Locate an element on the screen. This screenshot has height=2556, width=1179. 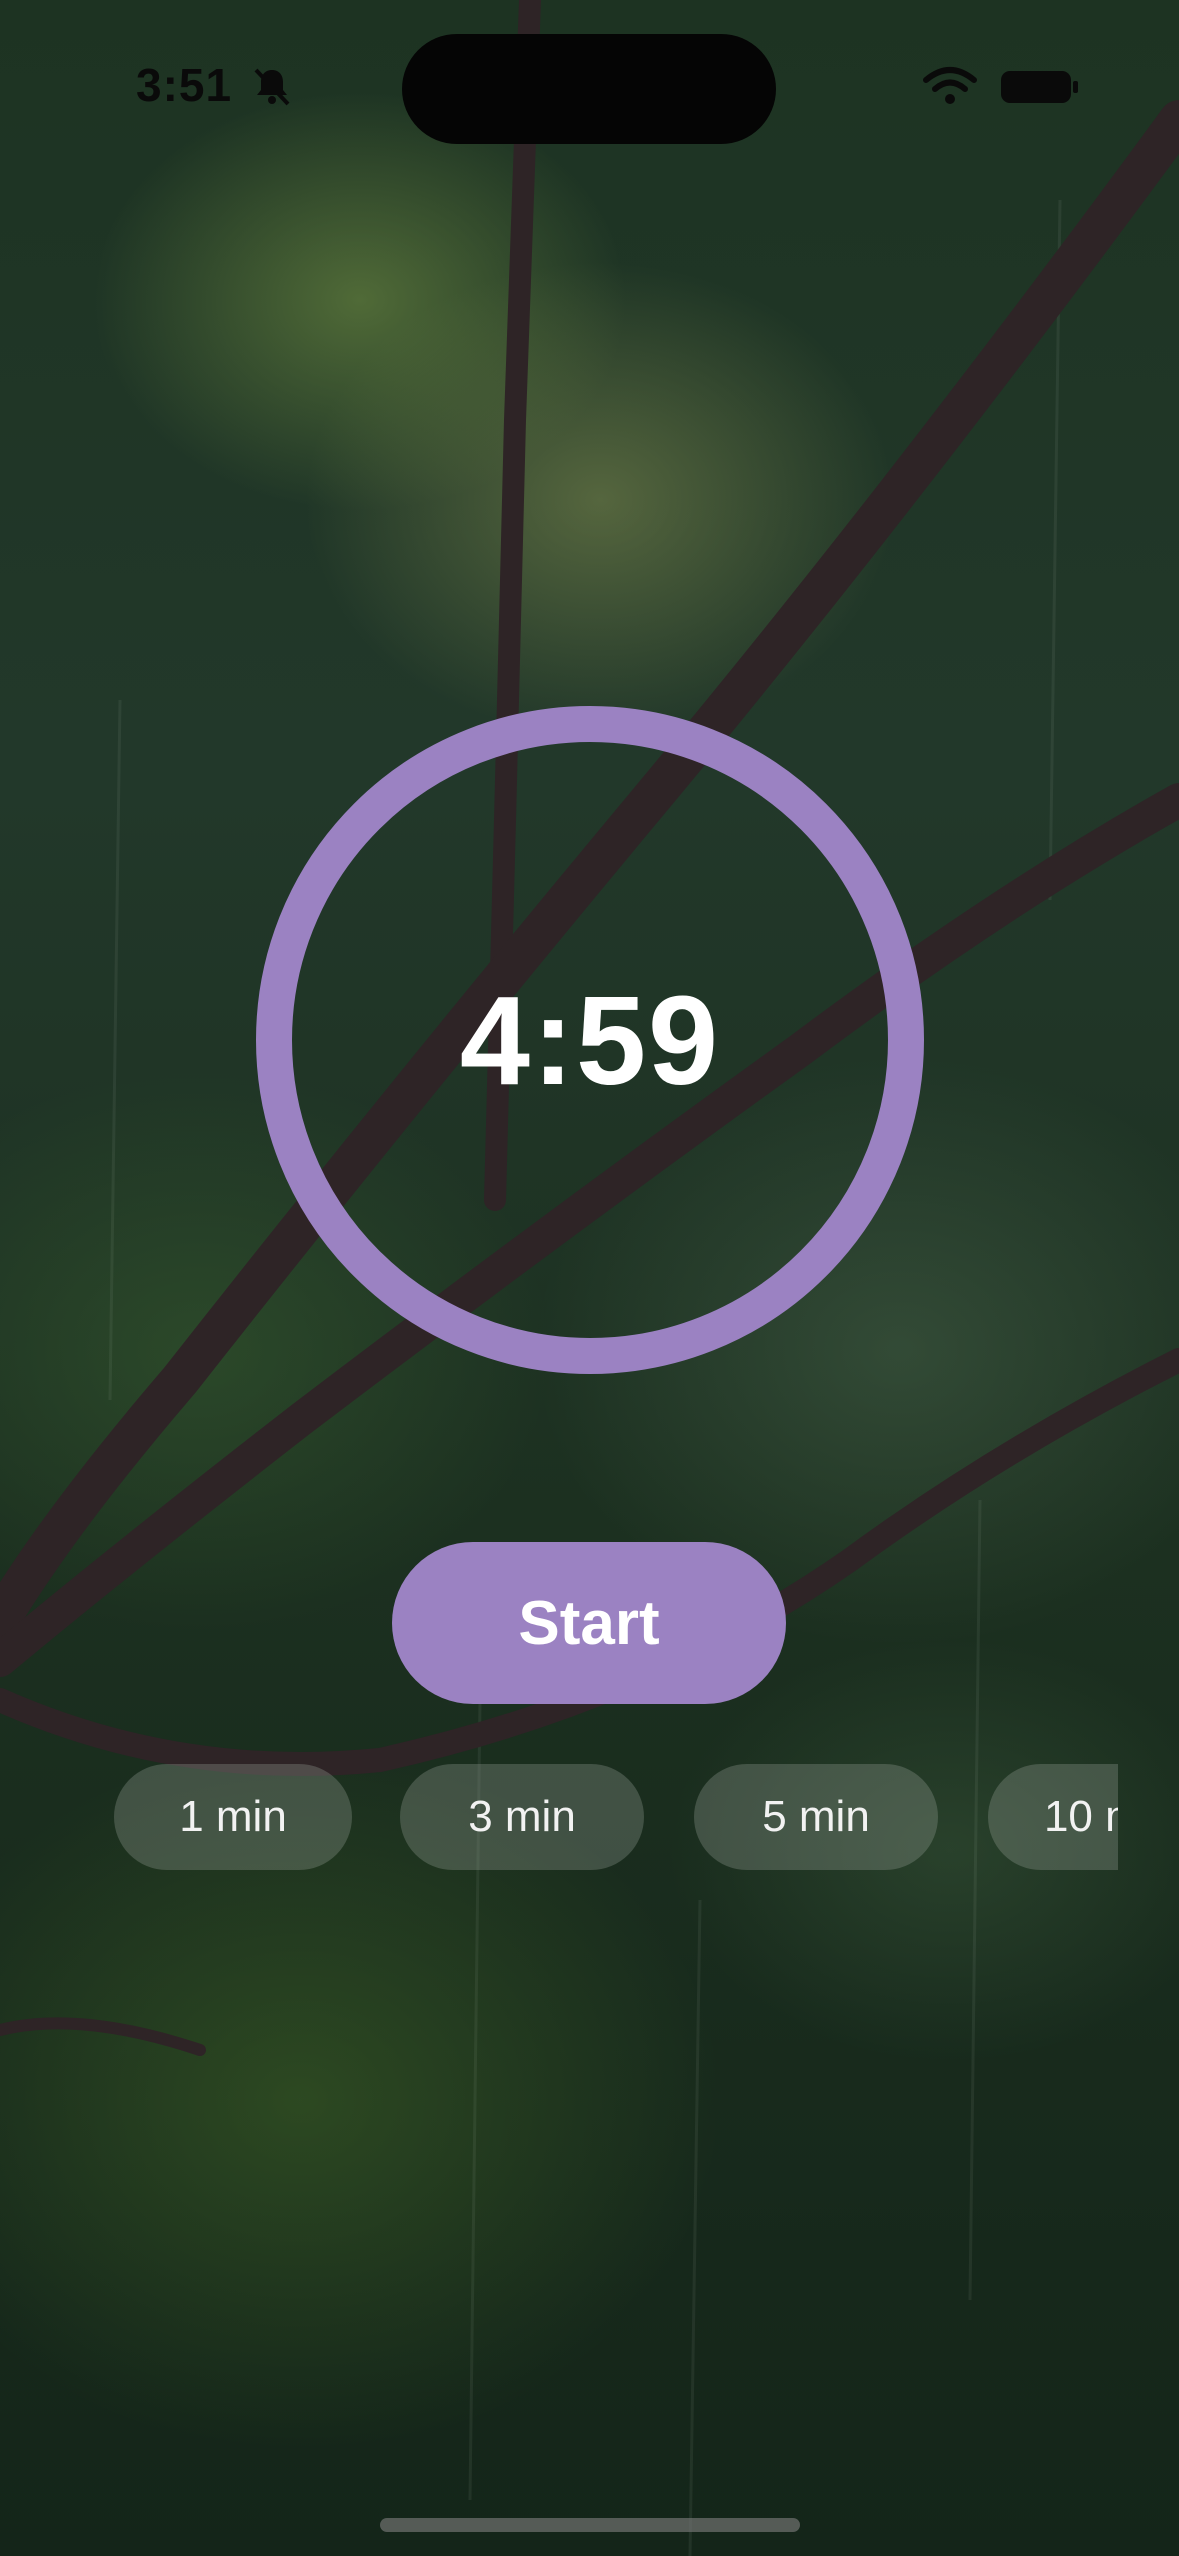
preset-10-min: 10 min is located at coordinates (1053, 1817).